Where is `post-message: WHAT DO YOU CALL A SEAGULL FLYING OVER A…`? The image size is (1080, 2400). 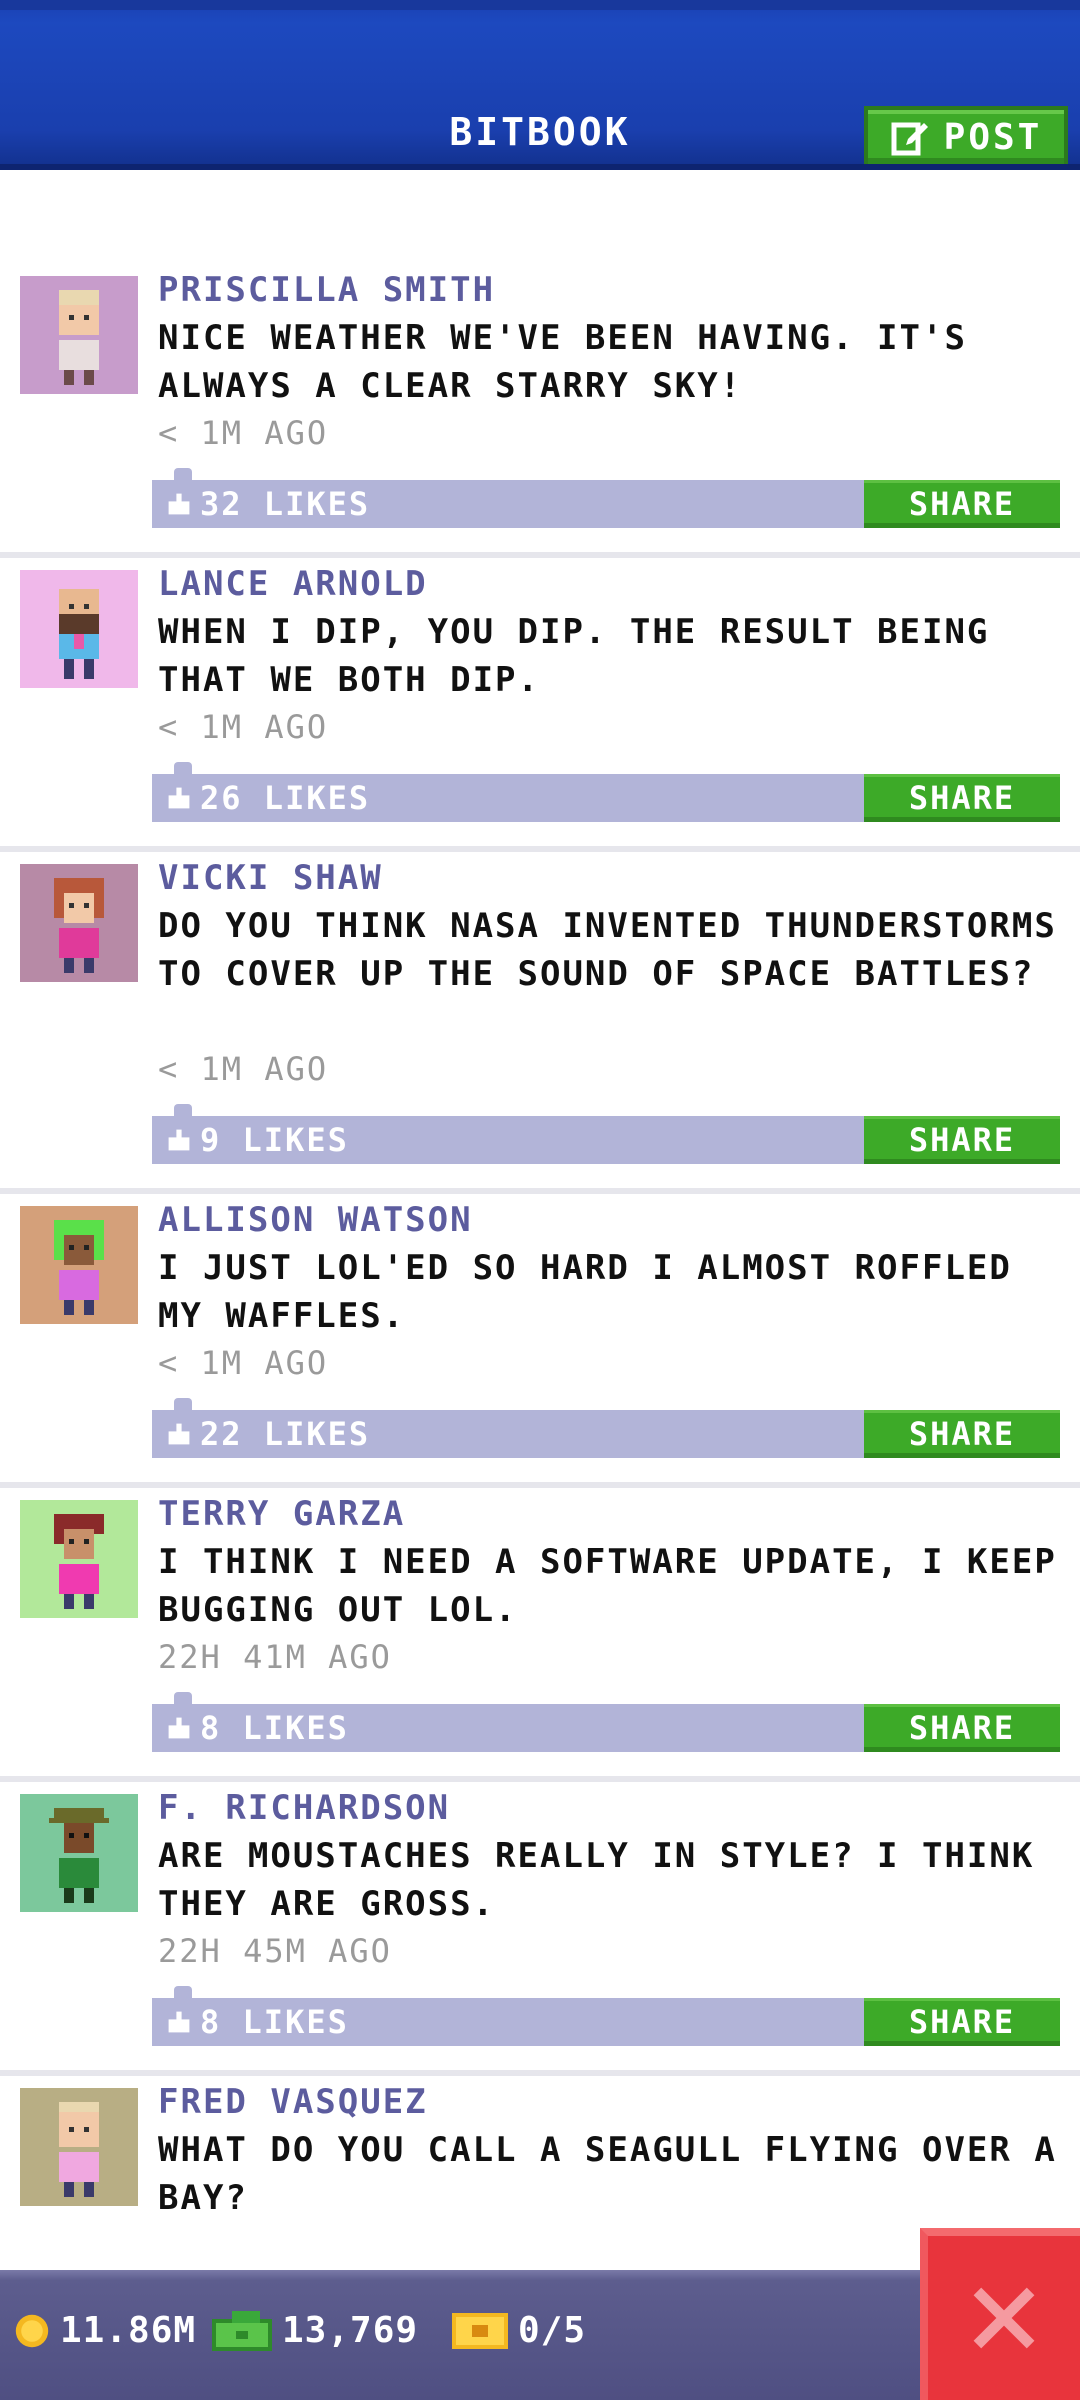
post-message: WHAT DO YOU CALL A SEAGULL FLYING OVER A… is located at coordinates (607, 2174).